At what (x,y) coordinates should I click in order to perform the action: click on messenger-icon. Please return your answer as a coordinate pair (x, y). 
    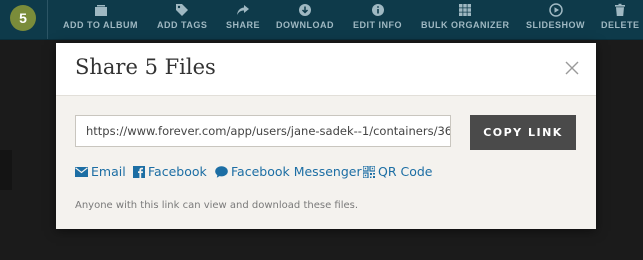
    Looking at the image, I should click on (221, 171).